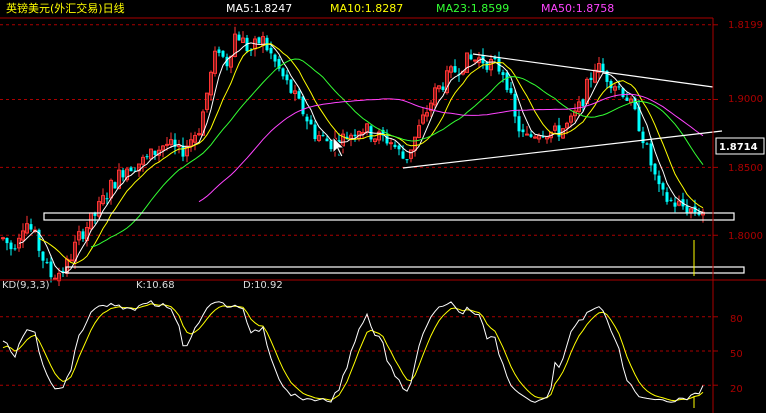 This screenshot has width=766, height=413. I want to click on price-tick-1: 1.8199, so click(745, 25).